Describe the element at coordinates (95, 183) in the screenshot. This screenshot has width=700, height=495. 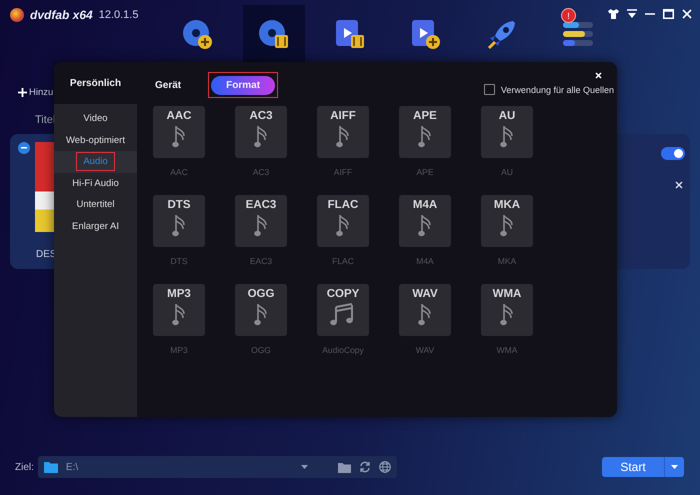
I see `sidebar-item: Hi-Fi Audio` at that location.